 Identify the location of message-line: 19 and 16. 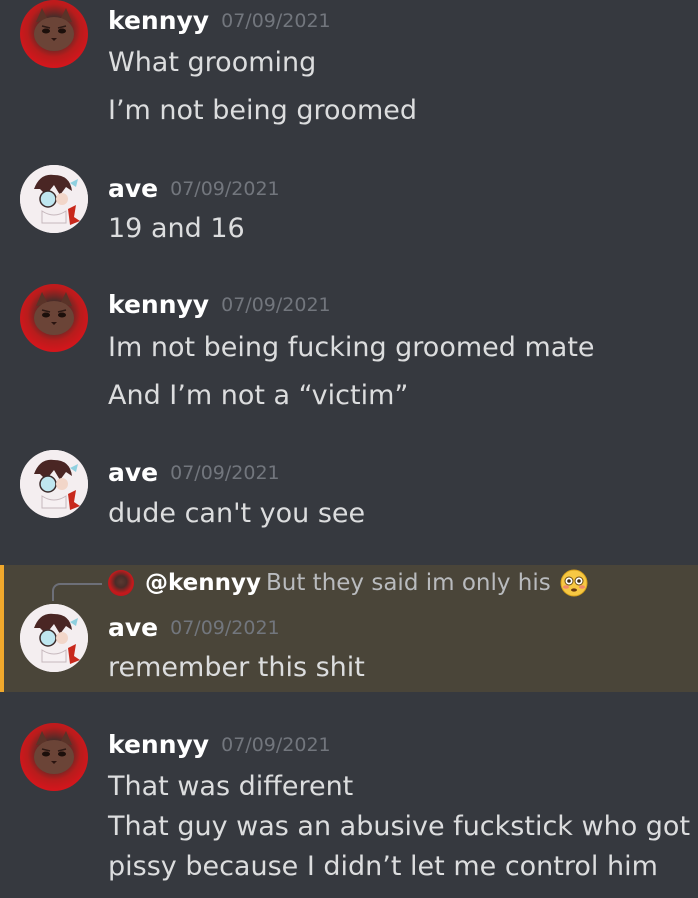
(176, 228).